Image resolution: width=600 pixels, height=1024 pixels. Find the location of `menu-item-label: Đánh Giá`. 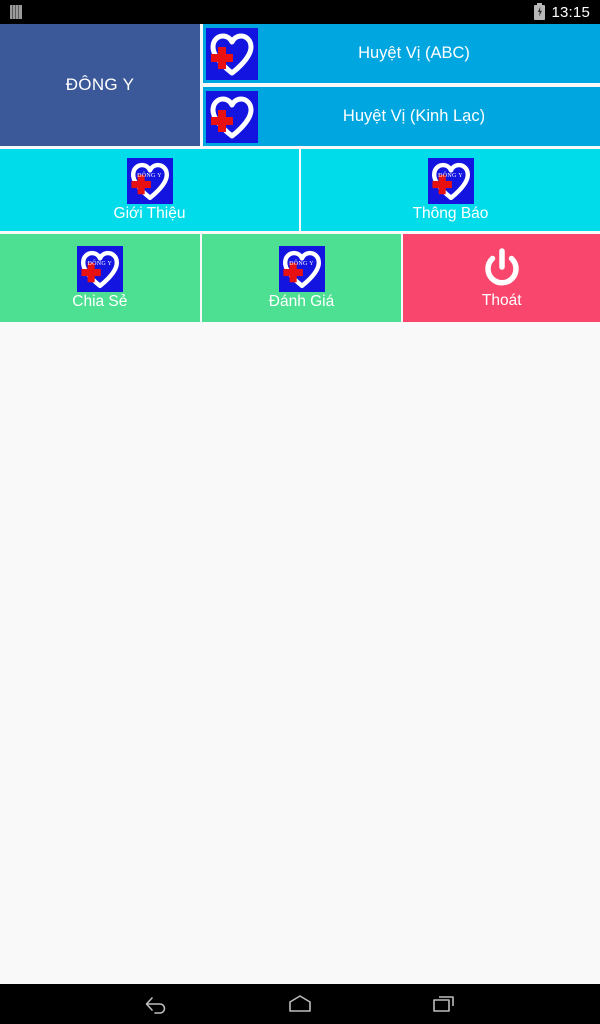

menu-item-label: Đánh Giá is located at coordinates (301, 301).